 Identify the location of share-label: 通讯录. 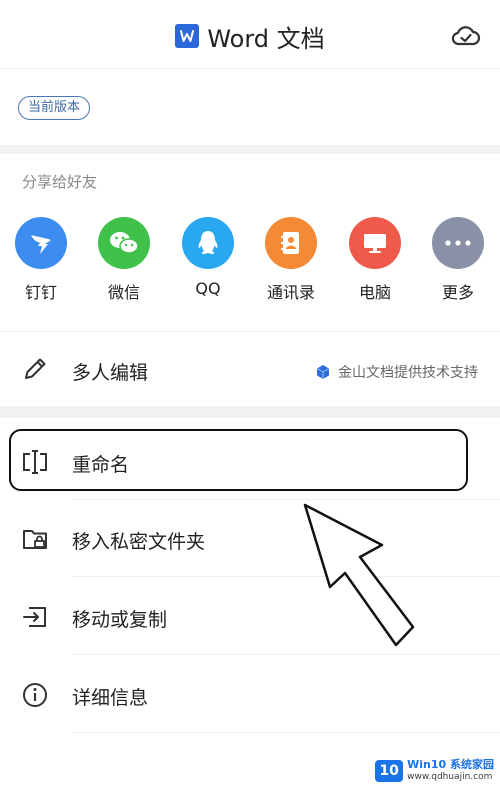
(290, 292).